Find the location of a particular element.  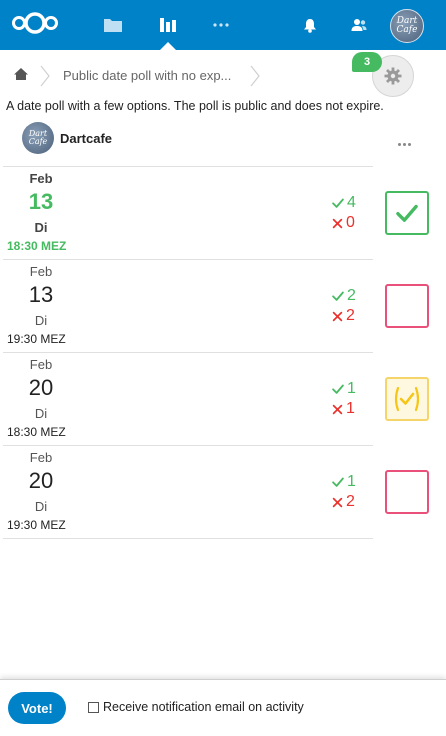

folder-icon is located at coordinates (113, 25).